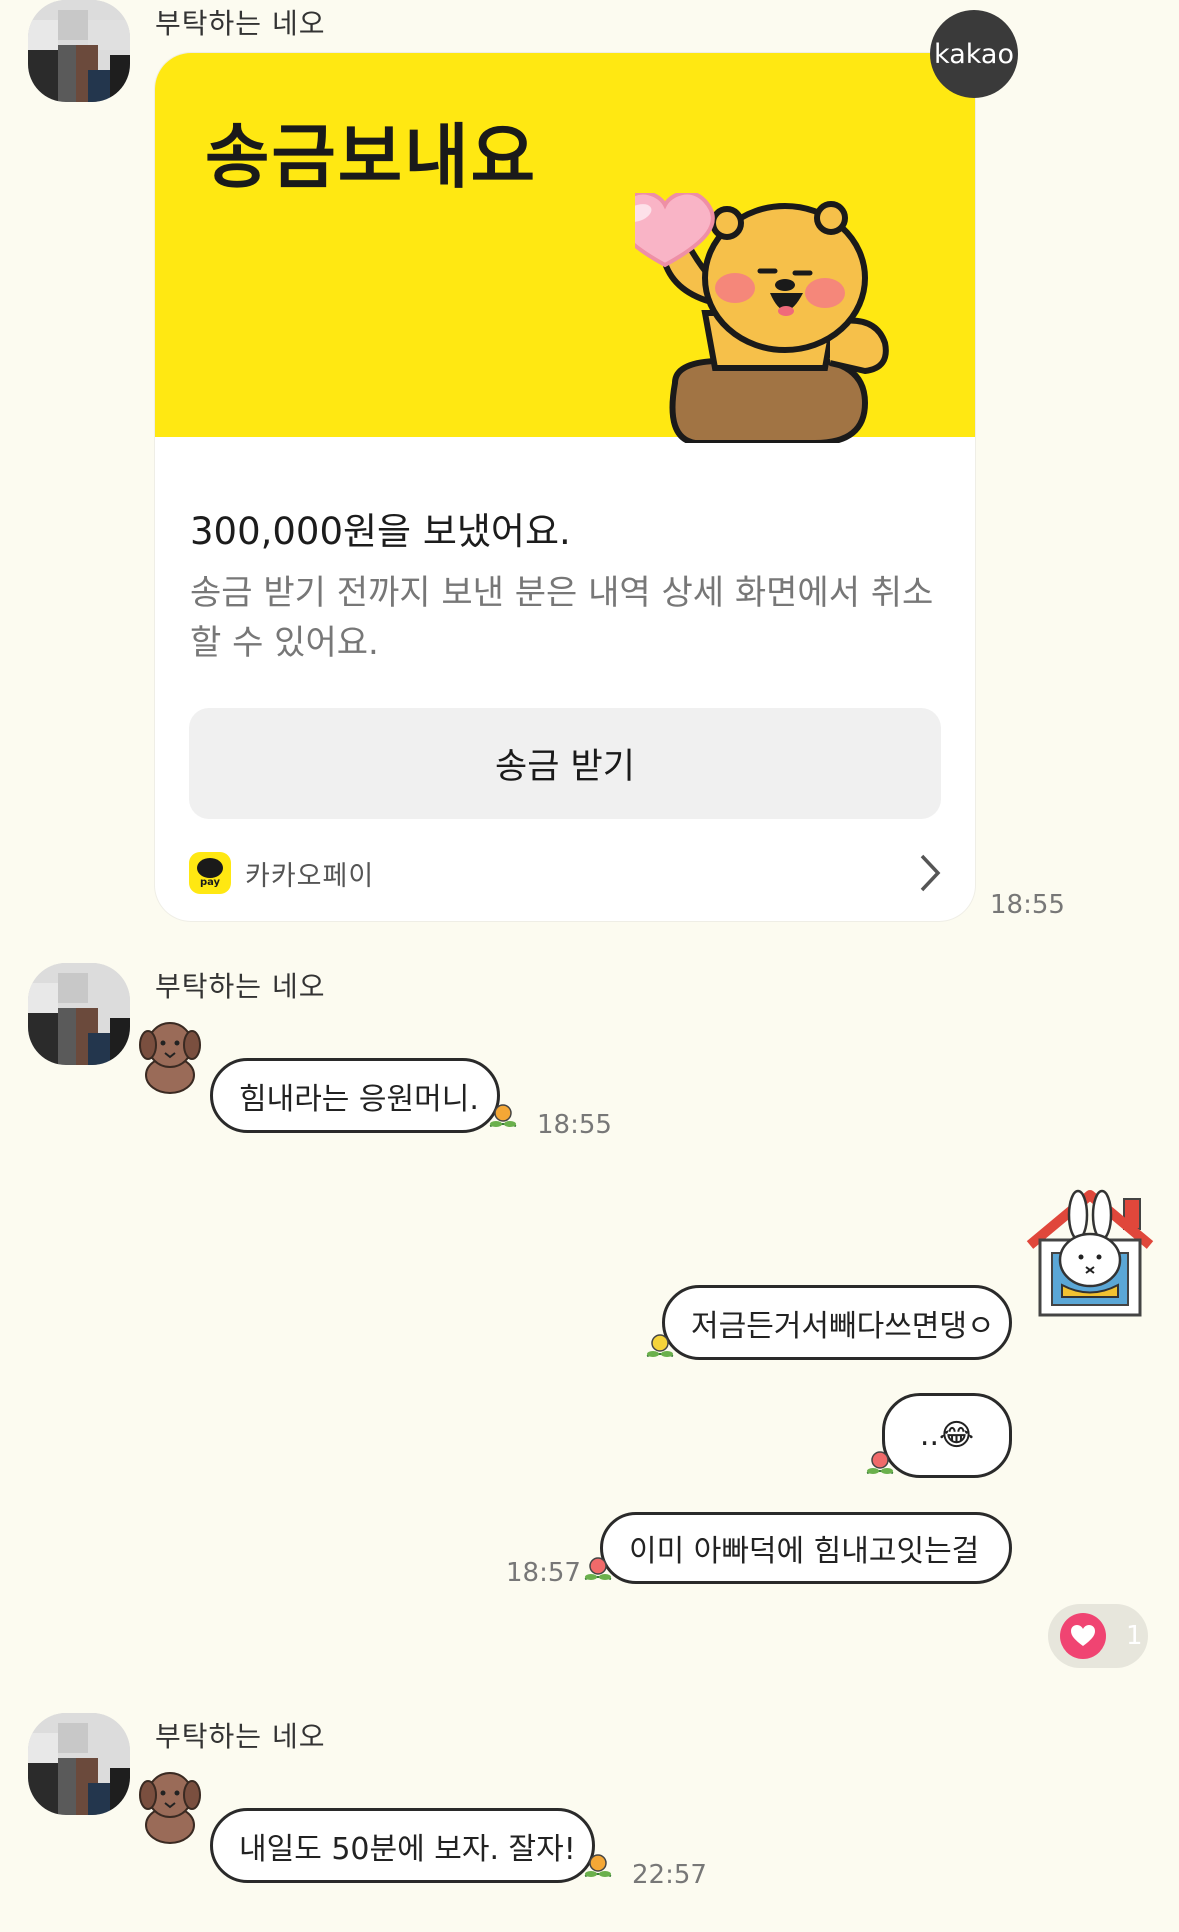  I want to click on chevron-right-icon, so click(930, 873).